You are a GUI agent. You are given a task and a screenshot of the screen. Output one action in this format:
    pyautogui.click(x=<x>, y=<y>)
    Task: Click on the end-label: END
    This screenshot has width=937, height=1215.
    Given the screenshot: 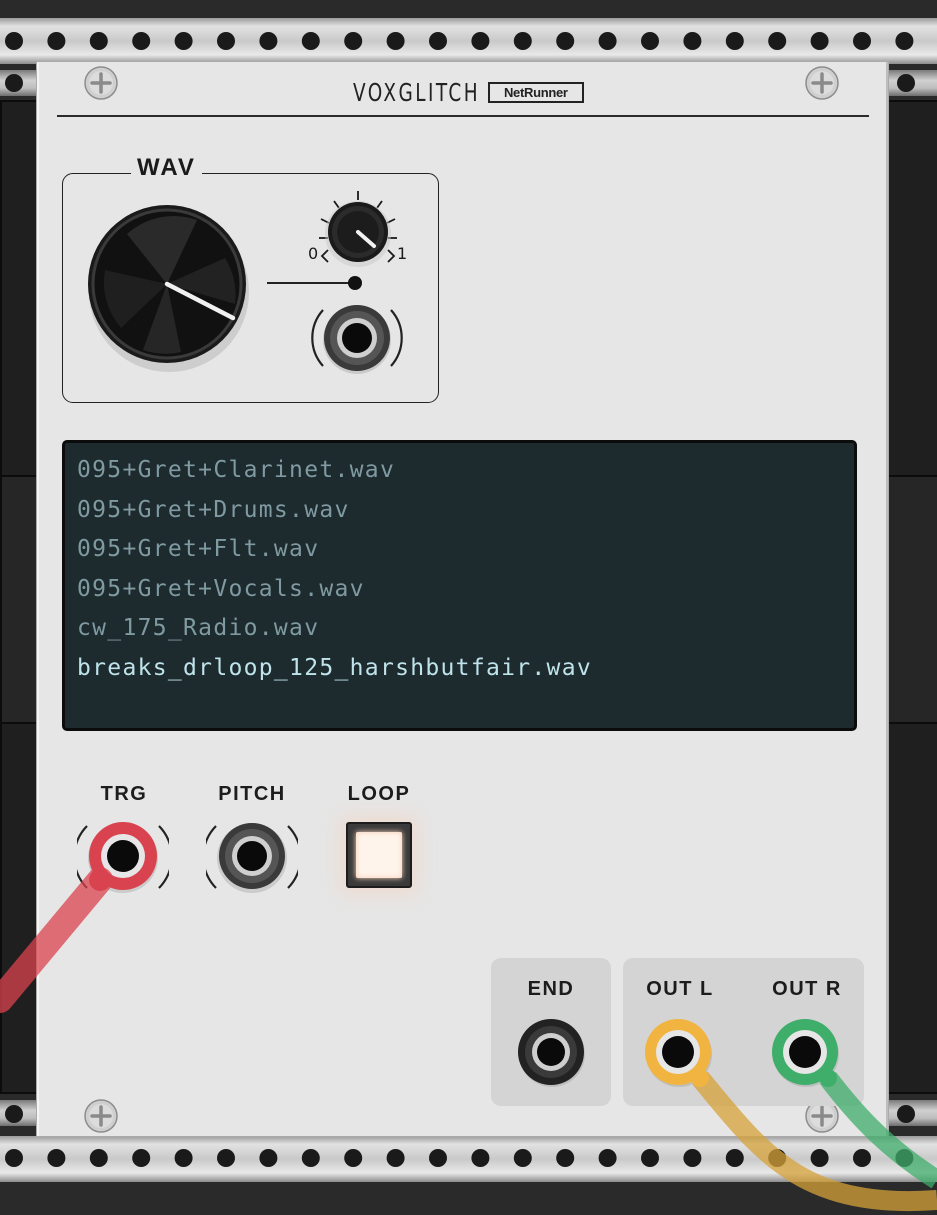 What is the action you would take?
    pyautogui.click(x=551, y=989)
    